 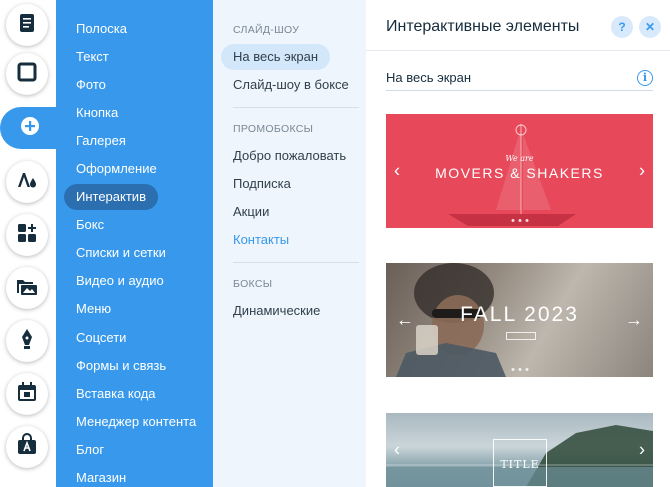 I want to click on apps-button, so click(x=27, y=235).